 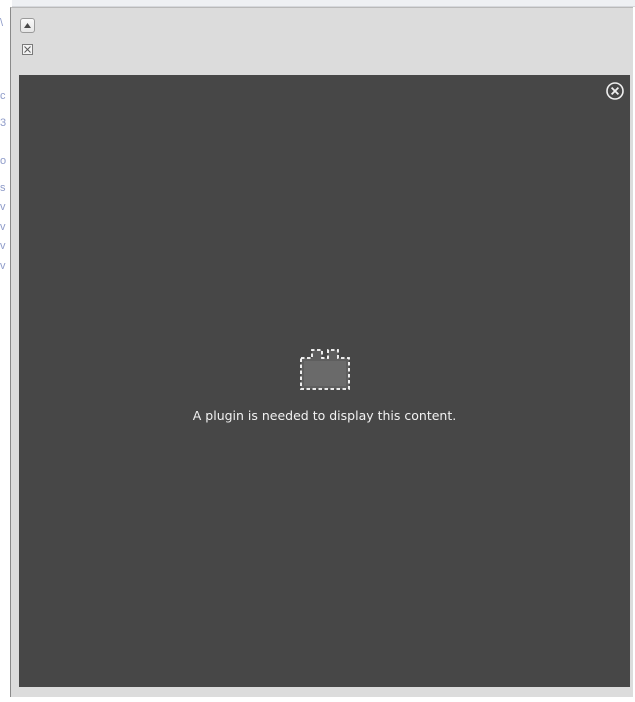 I want to click on triangle-up-icon, so click(x=27, y=25).